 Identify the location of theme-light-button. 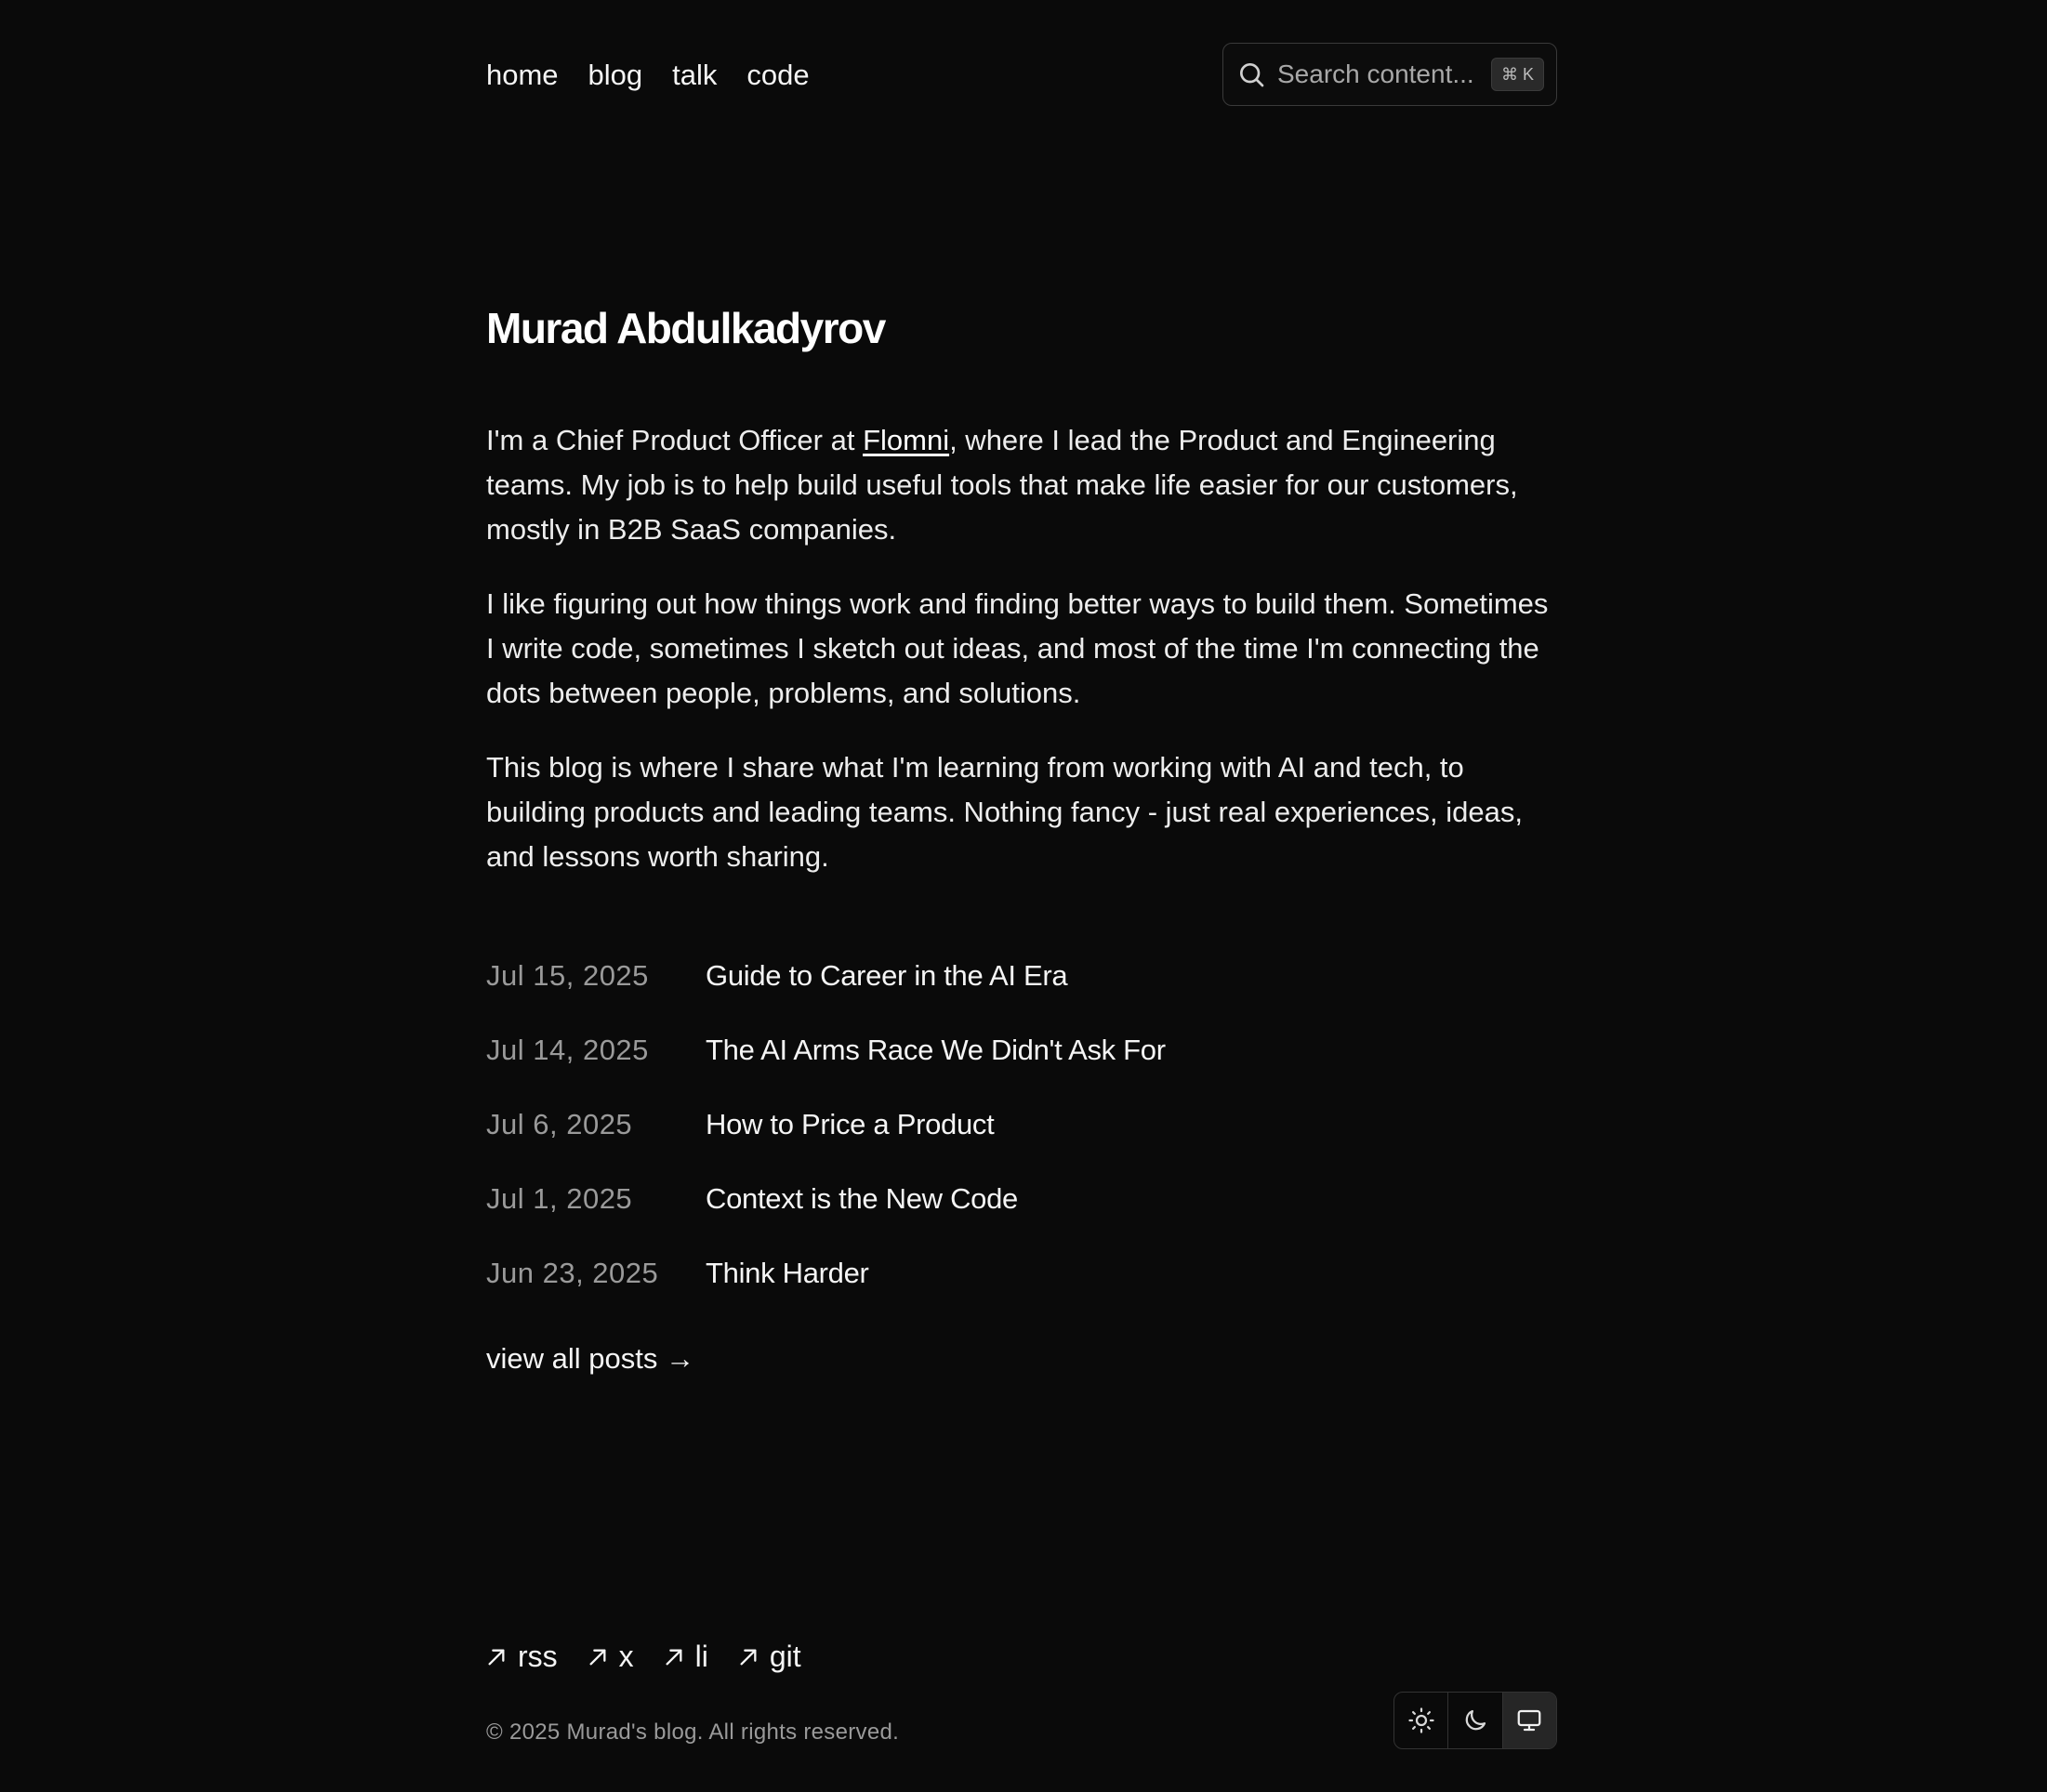
(1421, 1720).